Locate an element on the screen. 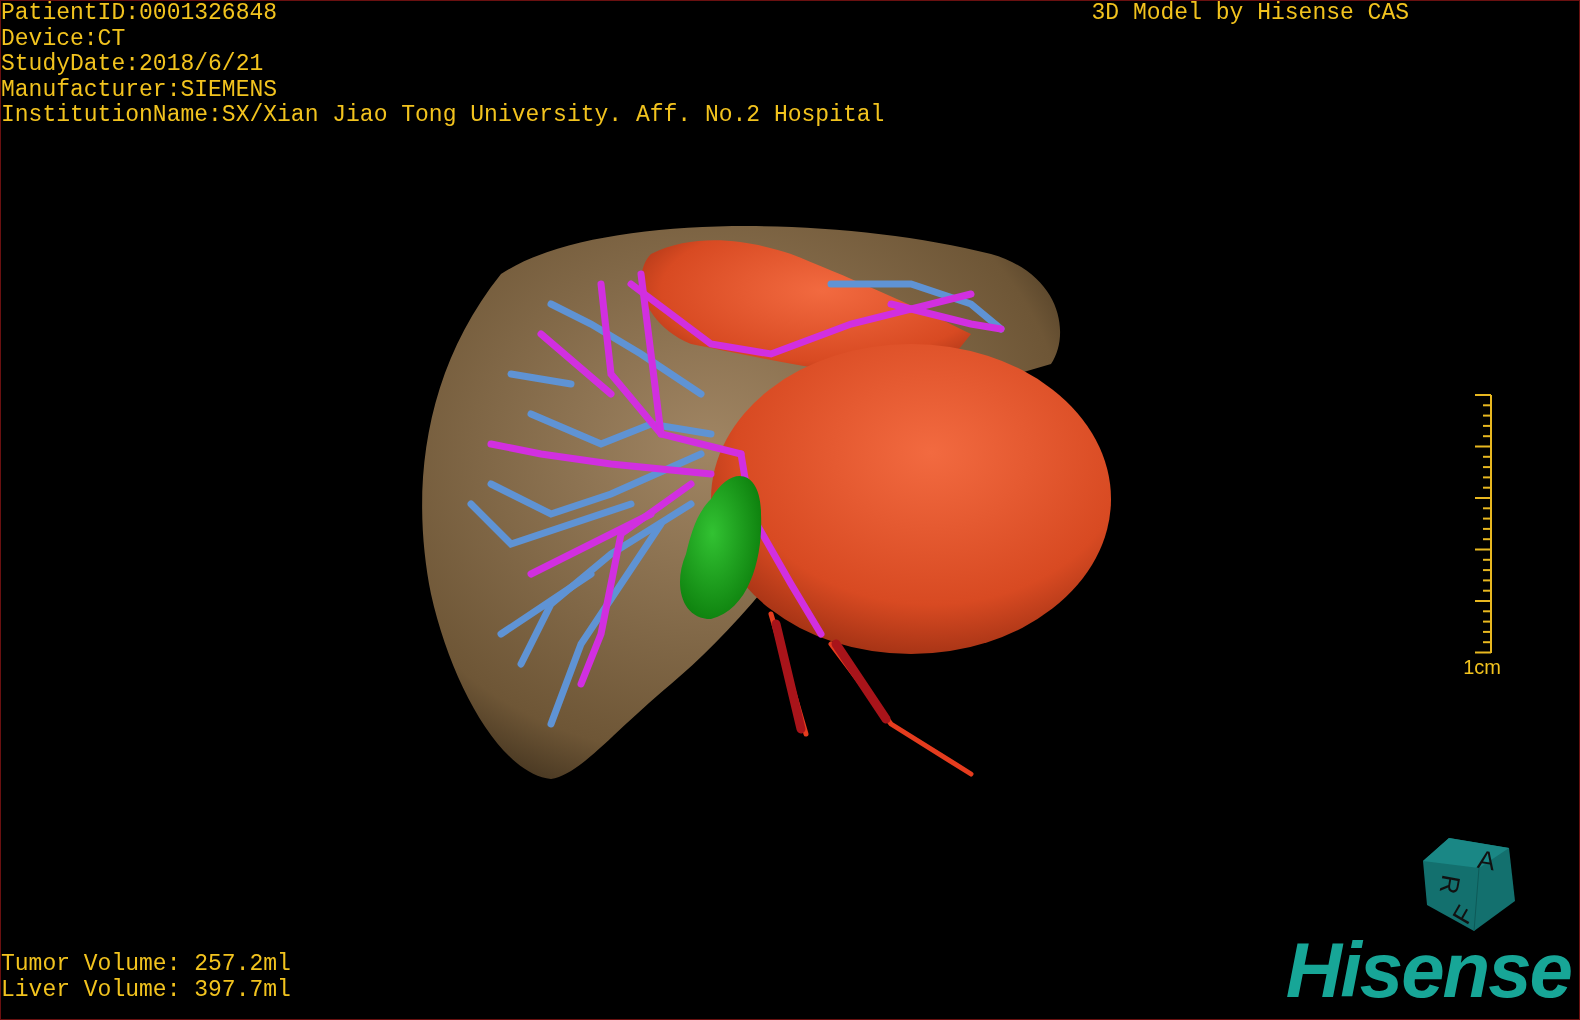 This screenshot has width=1580, height=1020. cube-face-letter: F is located at coordinates (1463, 914).